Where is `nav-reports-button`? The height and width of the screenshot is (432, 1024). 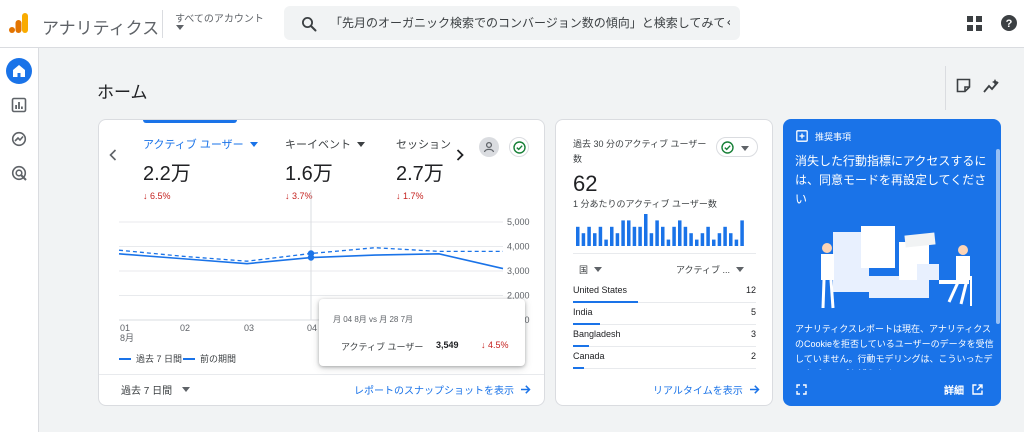
nav-reports-button is located at coordinates (19, 105).